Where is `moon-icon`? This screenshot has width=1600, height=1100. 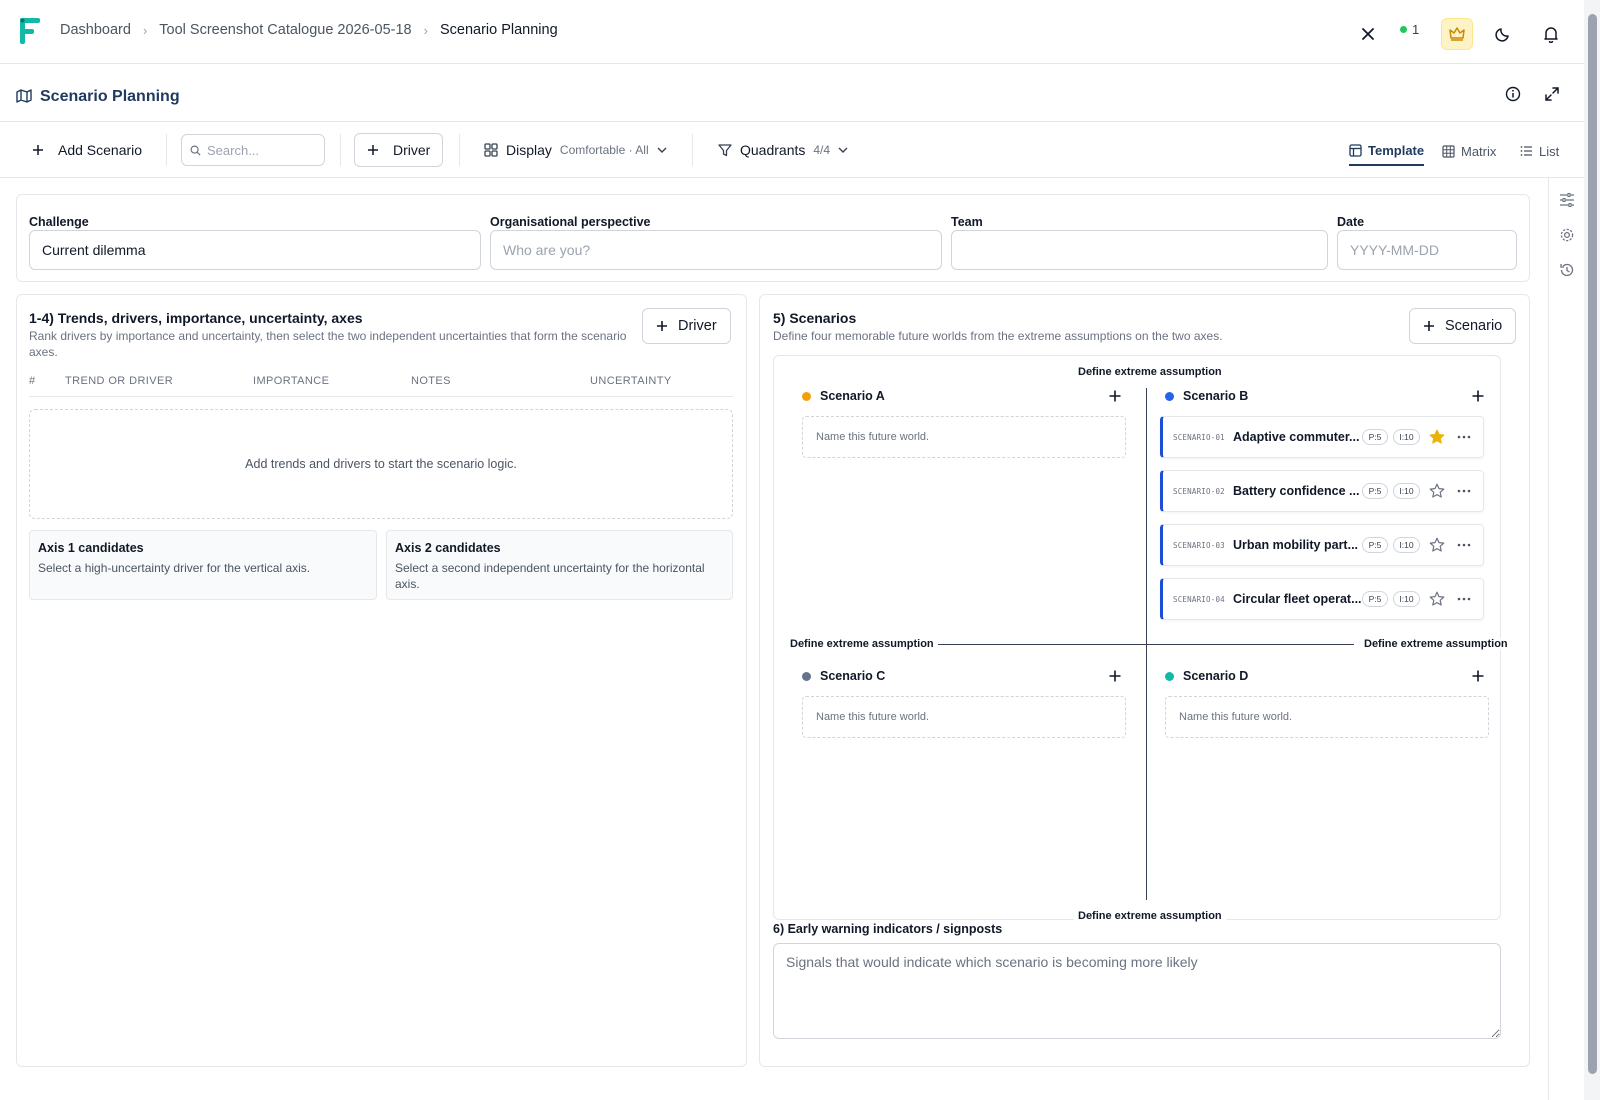 moon-icon is located at coordinates (1502, 35).